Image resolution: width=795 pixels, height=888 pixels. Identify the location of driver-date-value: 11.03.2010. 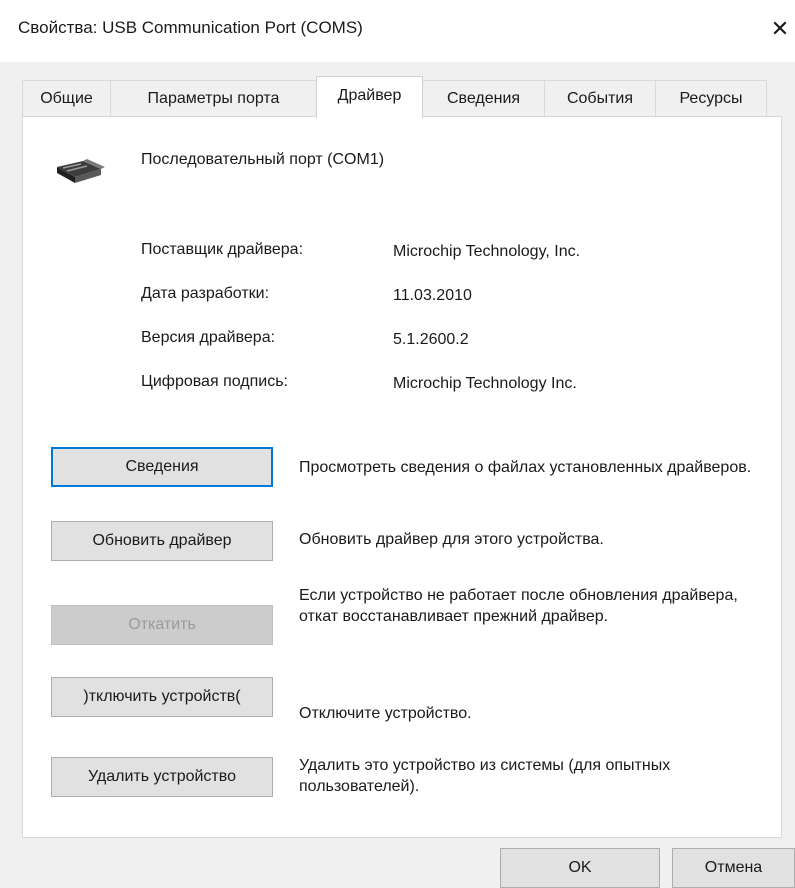
(432, 295).